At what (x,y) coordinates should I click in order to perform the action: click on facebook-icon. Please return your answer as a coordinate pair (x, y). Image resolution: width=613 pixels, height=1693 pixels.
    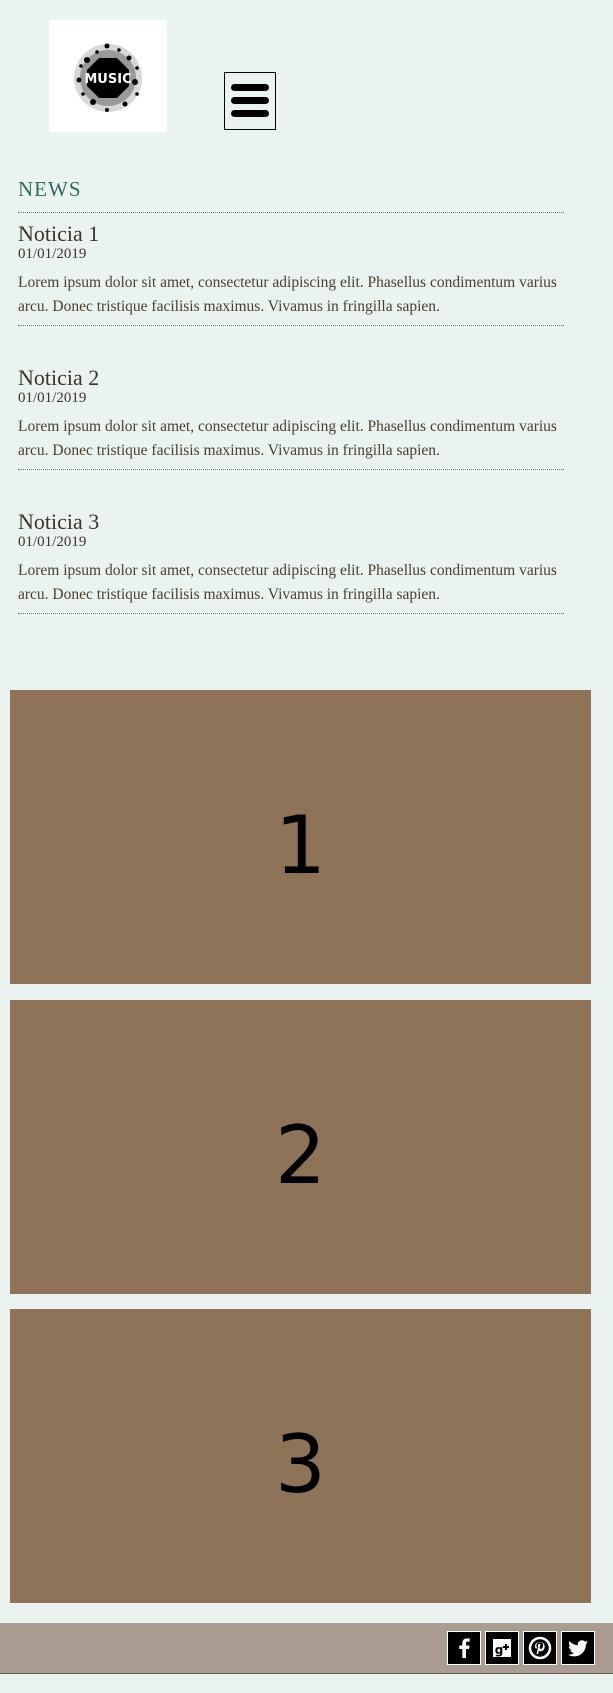
    Looking at the image, I should click on (464, 1648).